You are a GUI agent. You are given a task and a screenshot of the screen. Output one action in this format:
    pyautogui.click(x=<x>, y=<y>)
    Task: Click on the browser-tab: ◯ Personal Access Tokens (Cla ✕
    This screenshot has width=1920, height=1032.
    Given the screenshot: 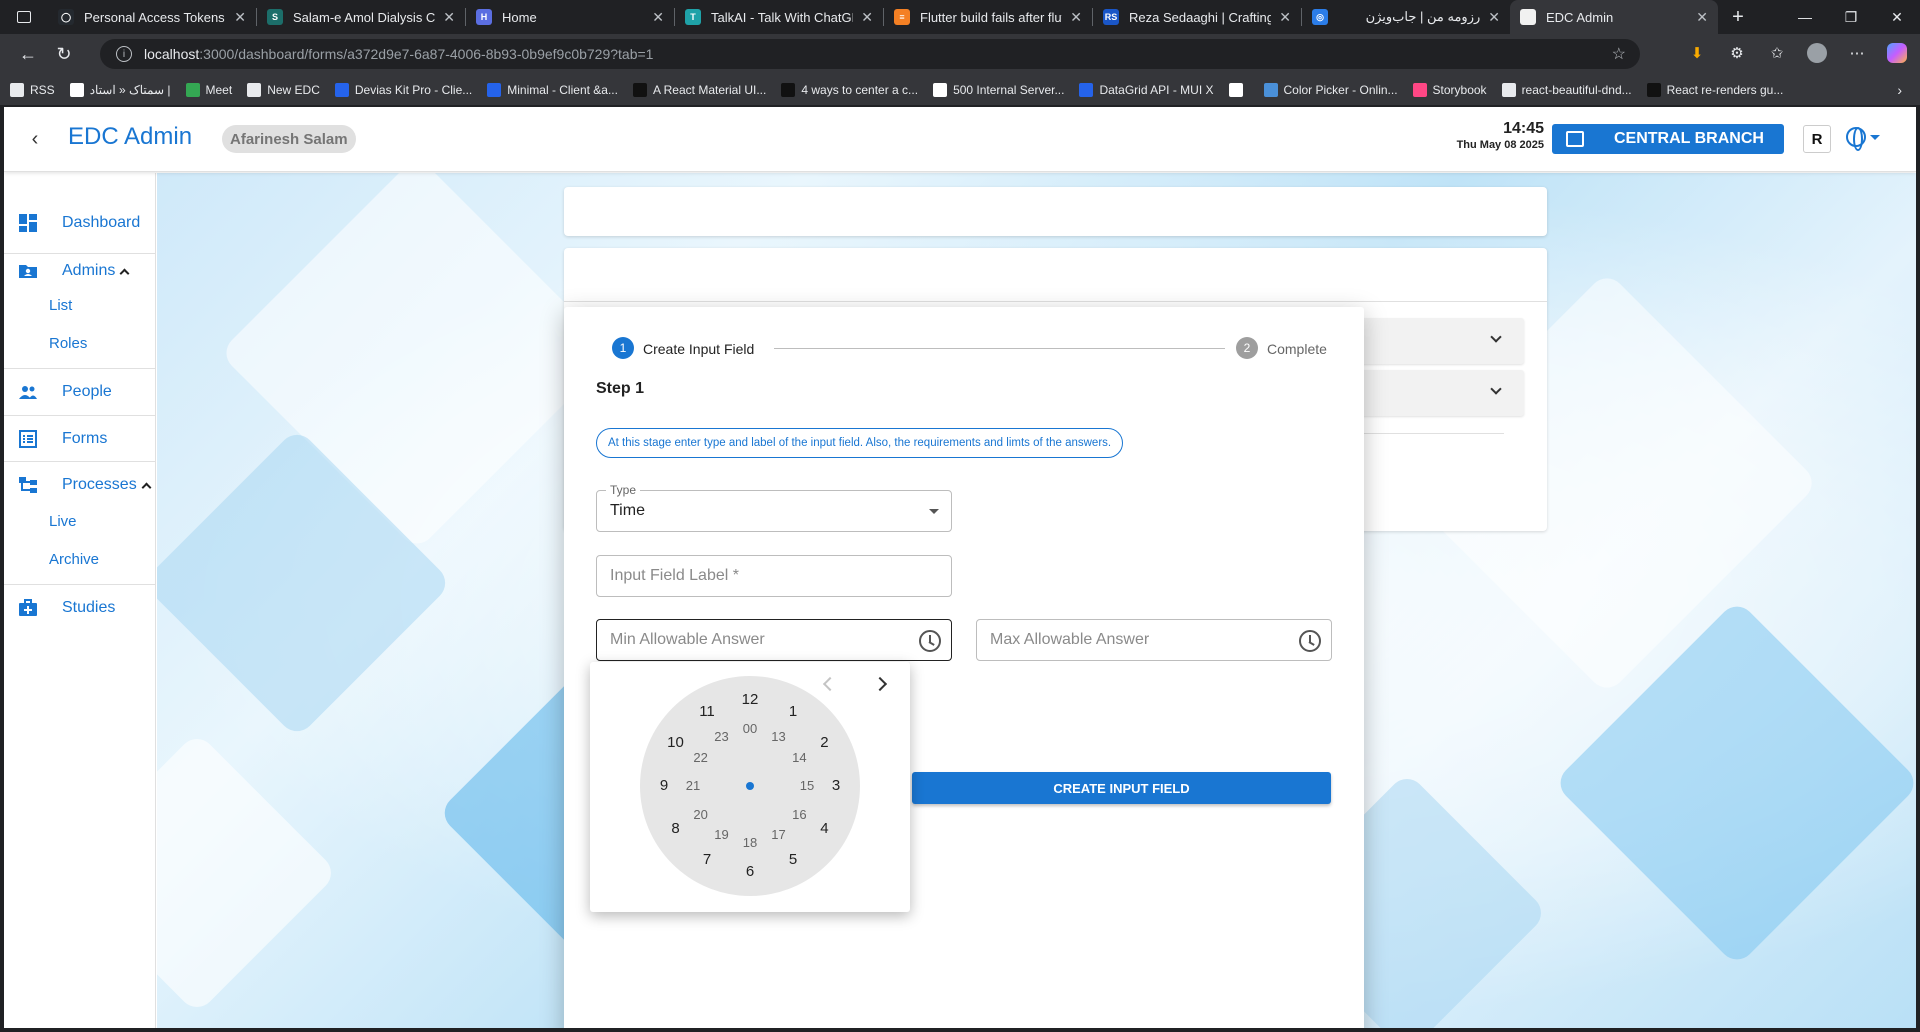 What is the action you would take?
    pyautogui.click(x=152, y=17)
    